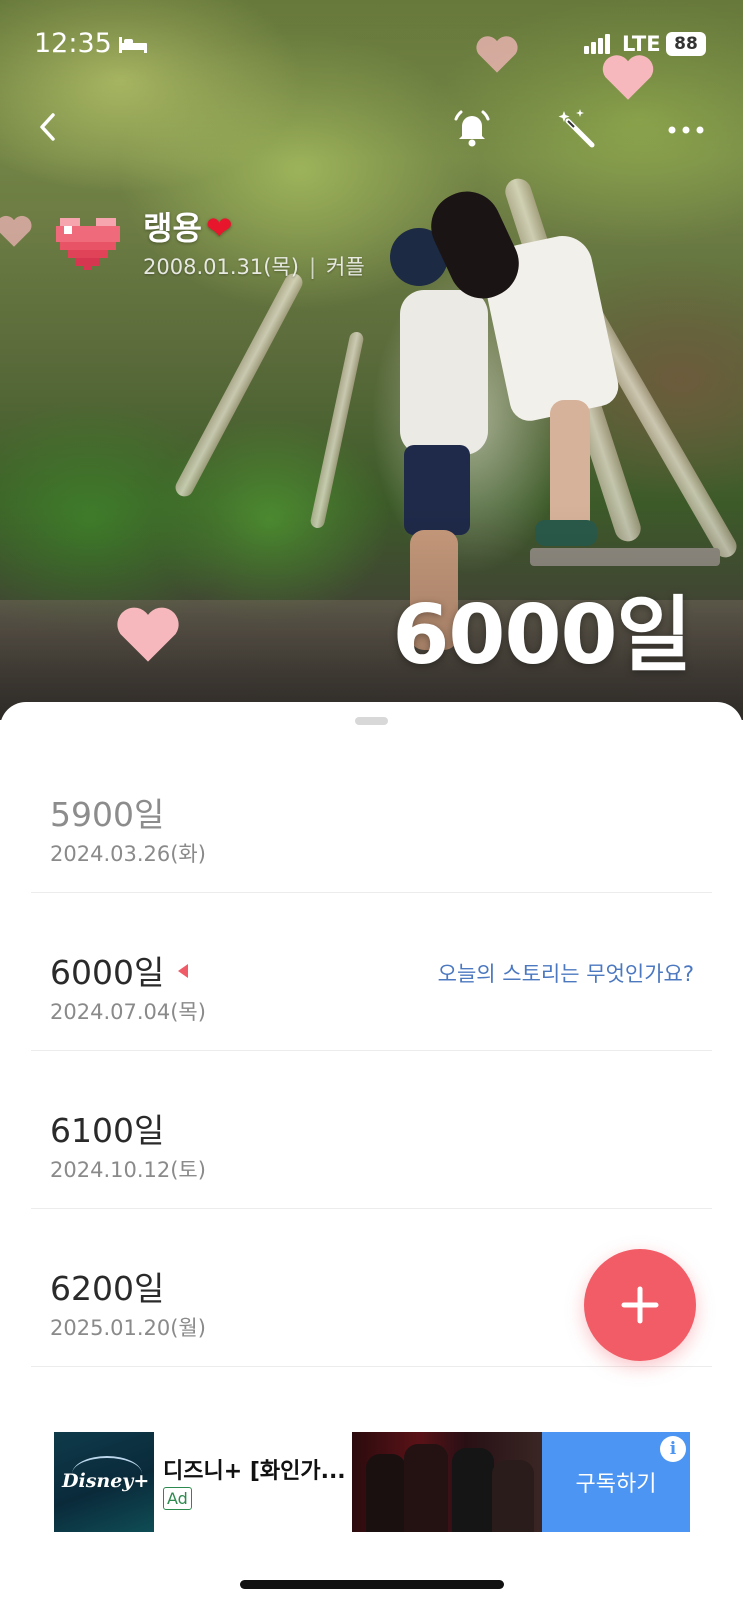 Image resolution: width=743 pixels, height=1608 pixels. What do you see at coordinates (371, 814) in the screenshot?
I see `milestone-row-5900: 5900일 2024.03.26(화)` at bounding box center [371, 814].